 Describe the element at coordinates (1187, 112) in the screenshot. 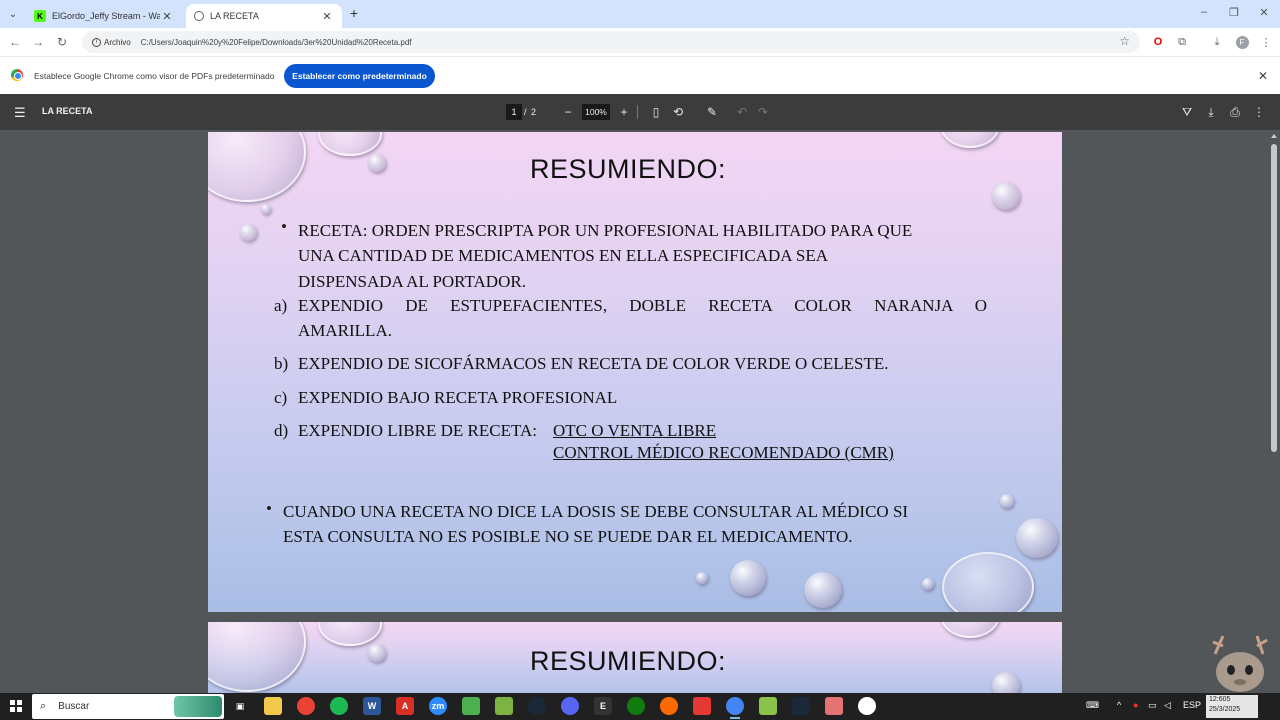

I see `drive-save-icon: ⛛` at that location.